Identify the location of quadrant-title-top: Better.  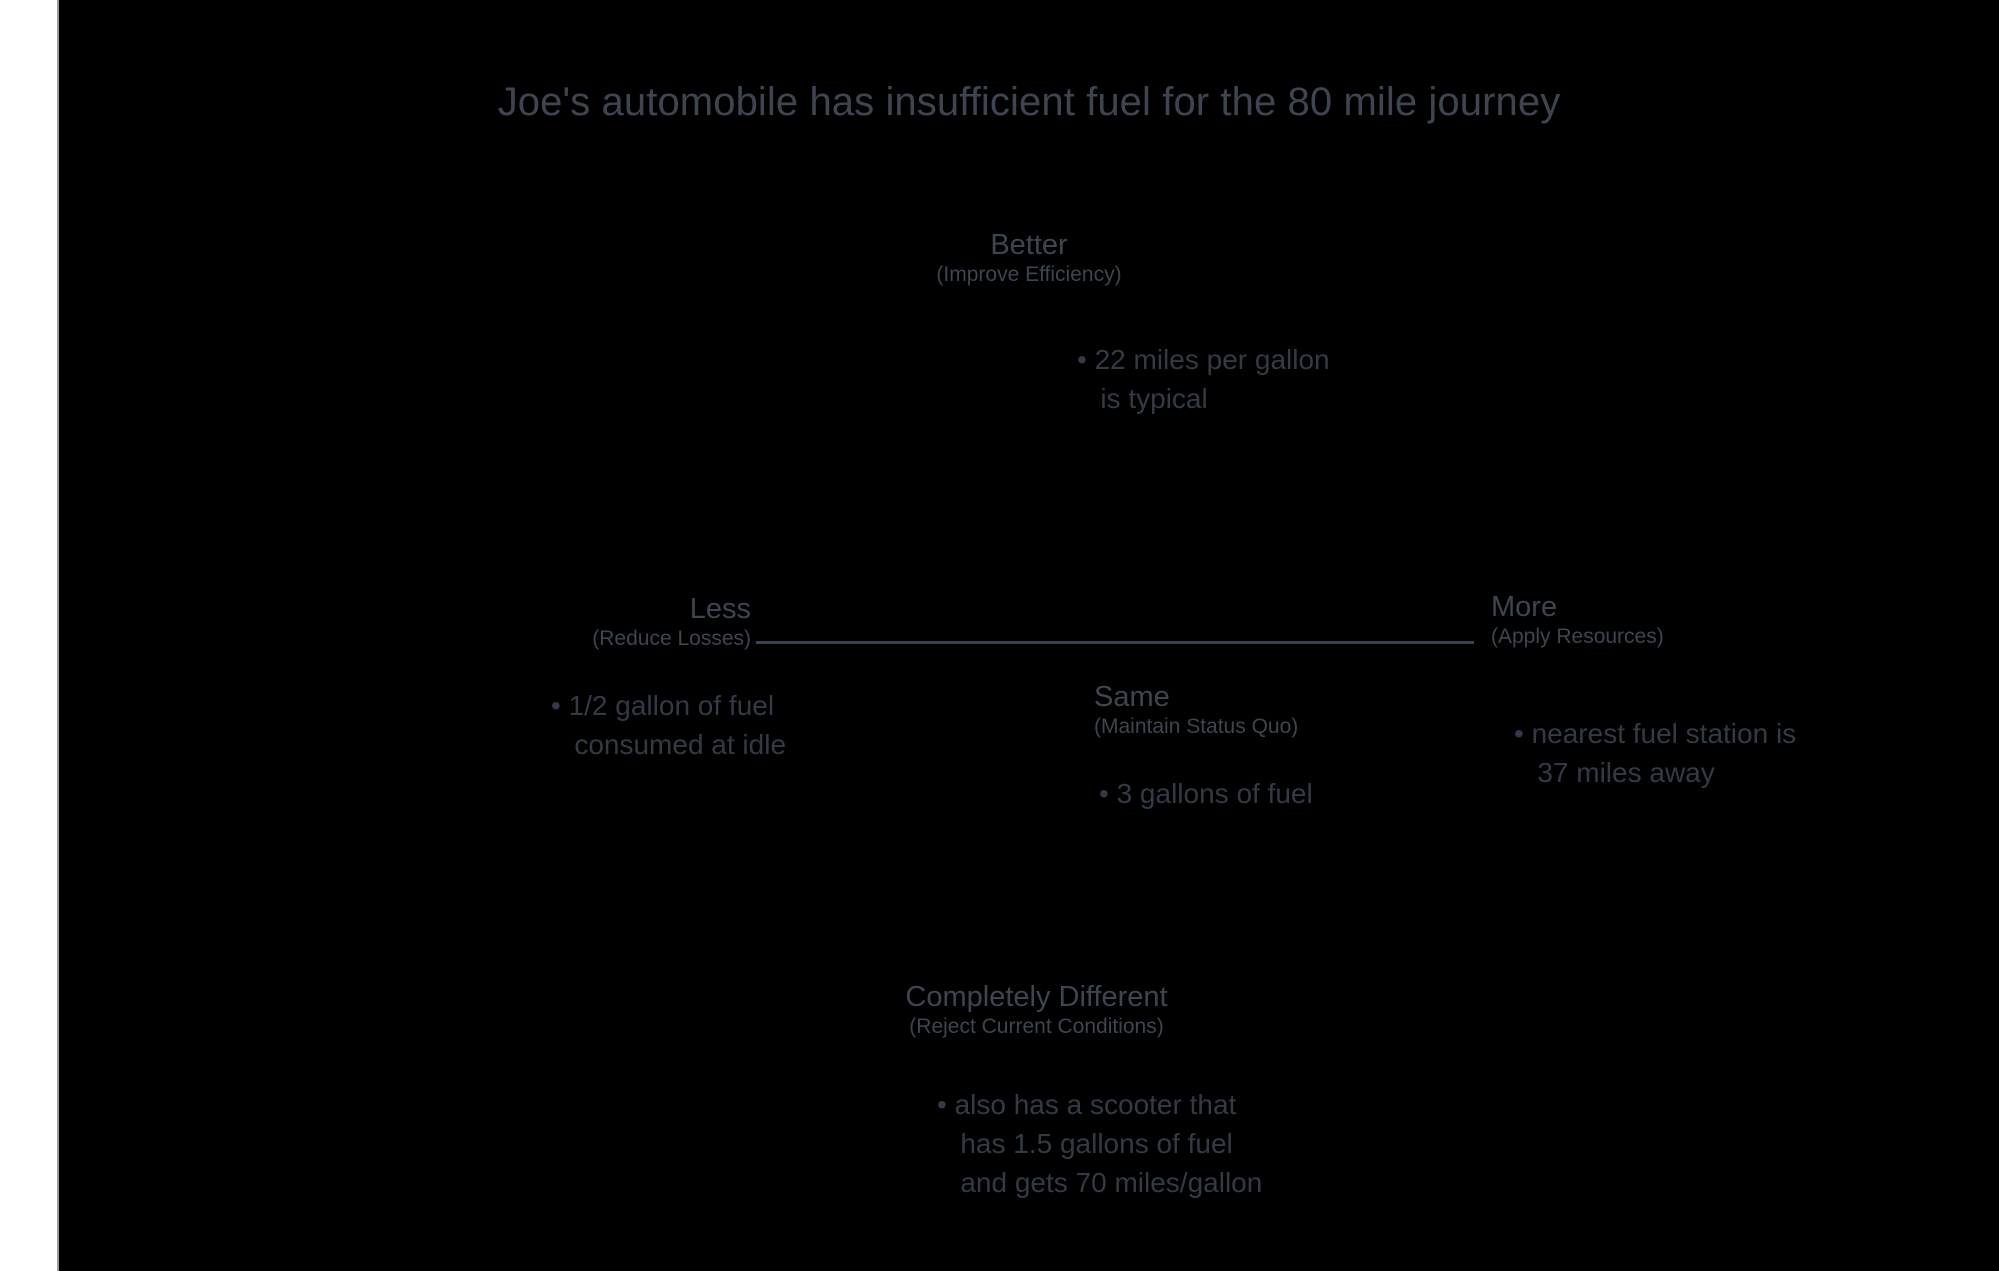
(1029, 245).